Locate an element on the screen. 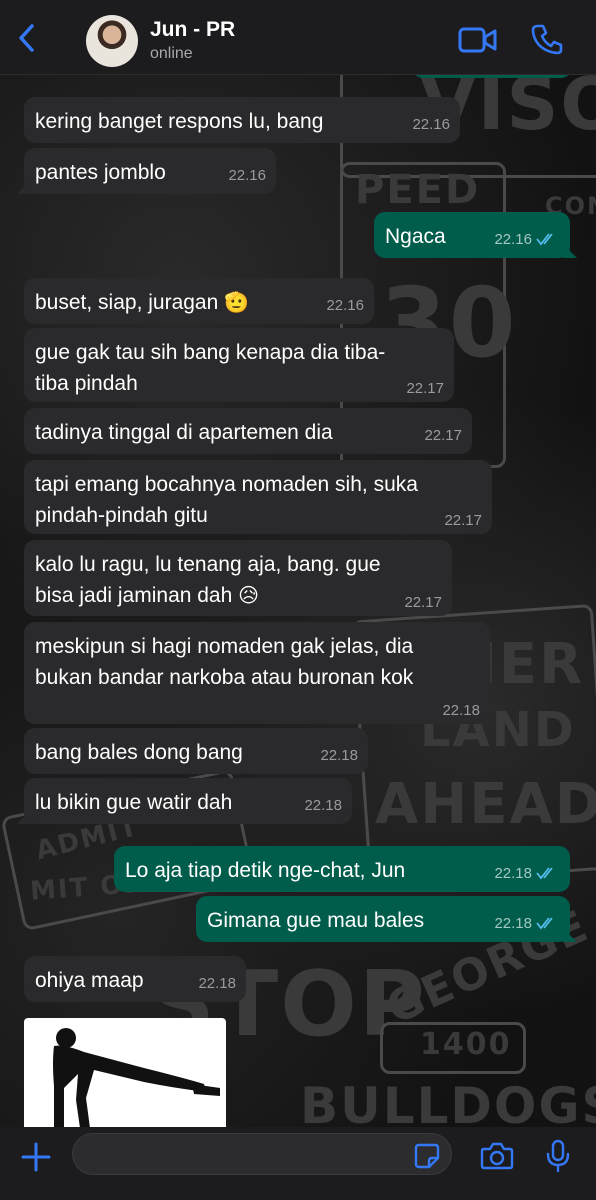 This screenshot has height=1200, width=596. camera-icon is located at coordinates (497, 1156).